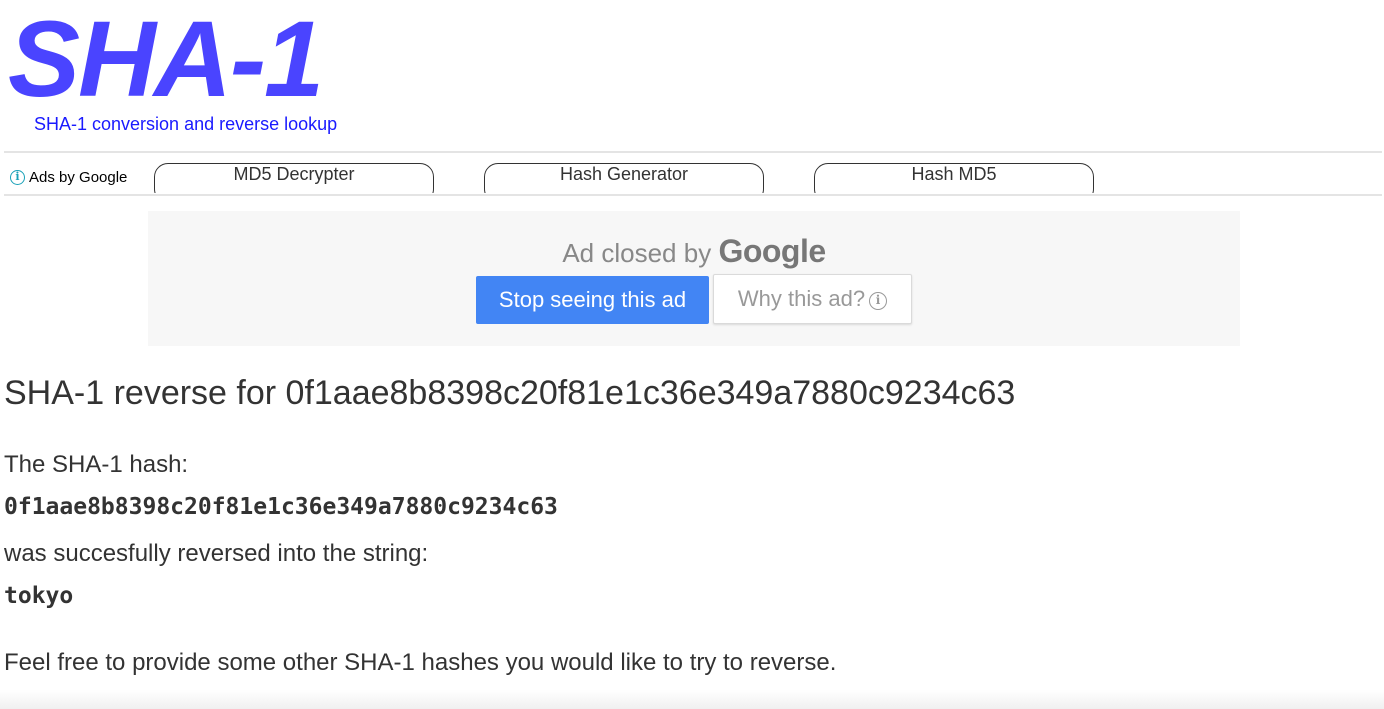 This screenshot has height=709, width=1384. Describe the element at coordinates (624, 178) in the screenshot. I see `ad-link-hash-generator: Hash Generator` at that location.